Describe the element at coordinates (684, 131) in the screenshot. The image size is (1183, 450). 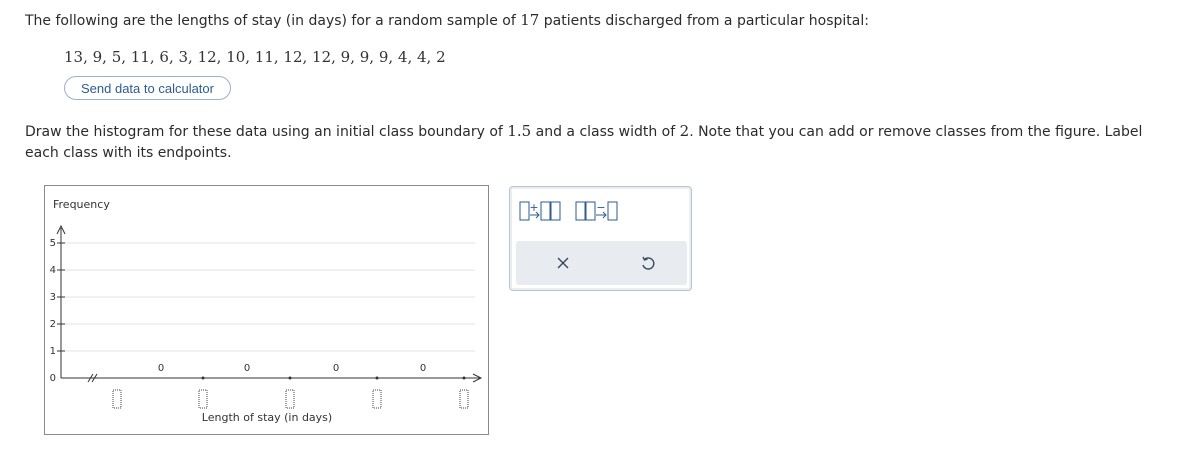
I see `class-width: 2` at that location.